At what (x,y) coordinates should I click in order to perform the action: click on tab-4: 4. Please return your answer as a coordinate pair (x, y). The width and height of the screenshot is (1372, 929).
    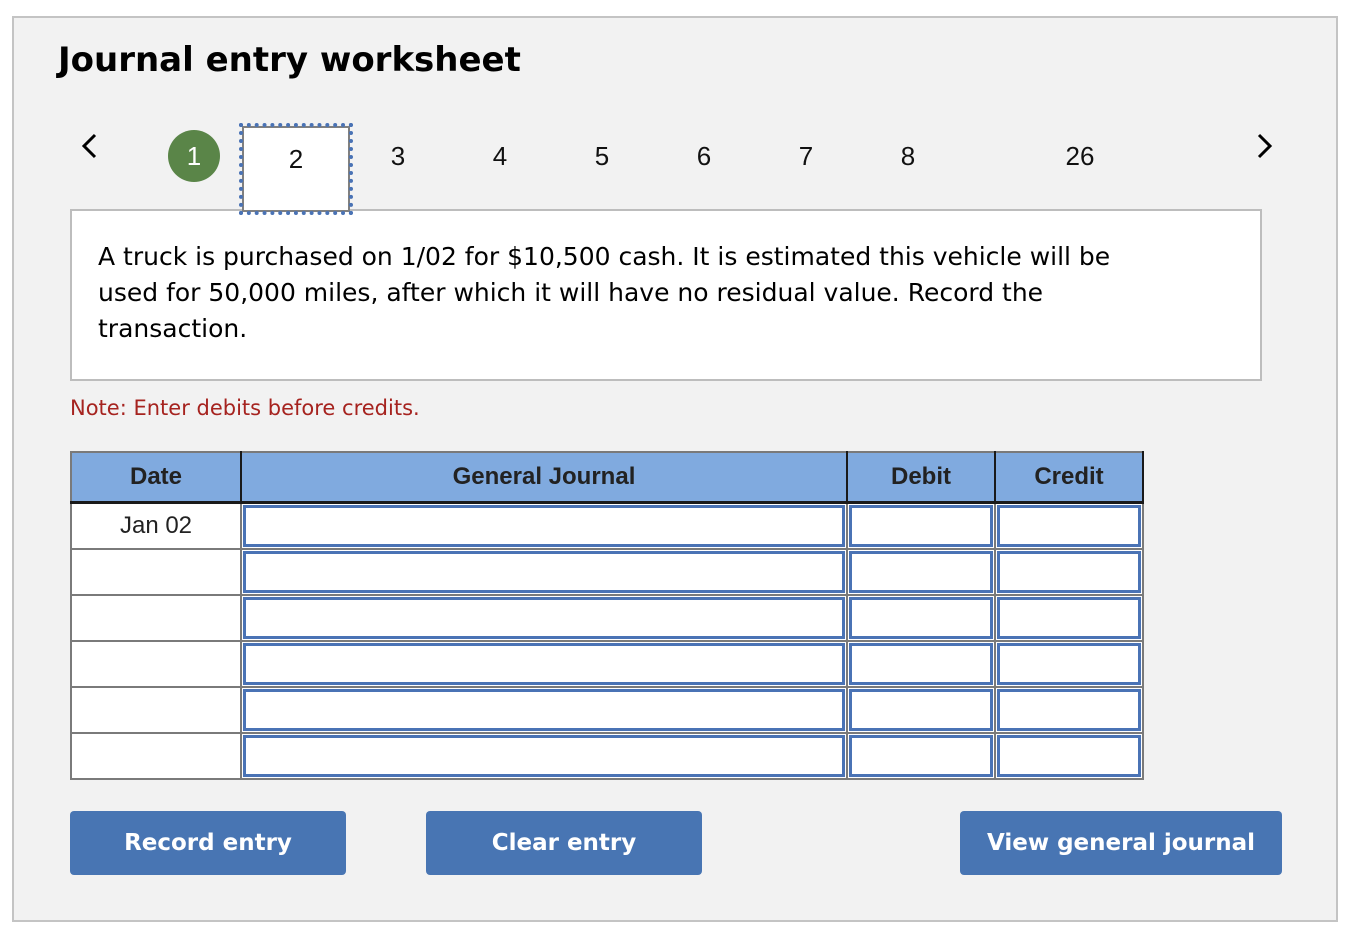
    Looking at the image, I should click on (500, 156).